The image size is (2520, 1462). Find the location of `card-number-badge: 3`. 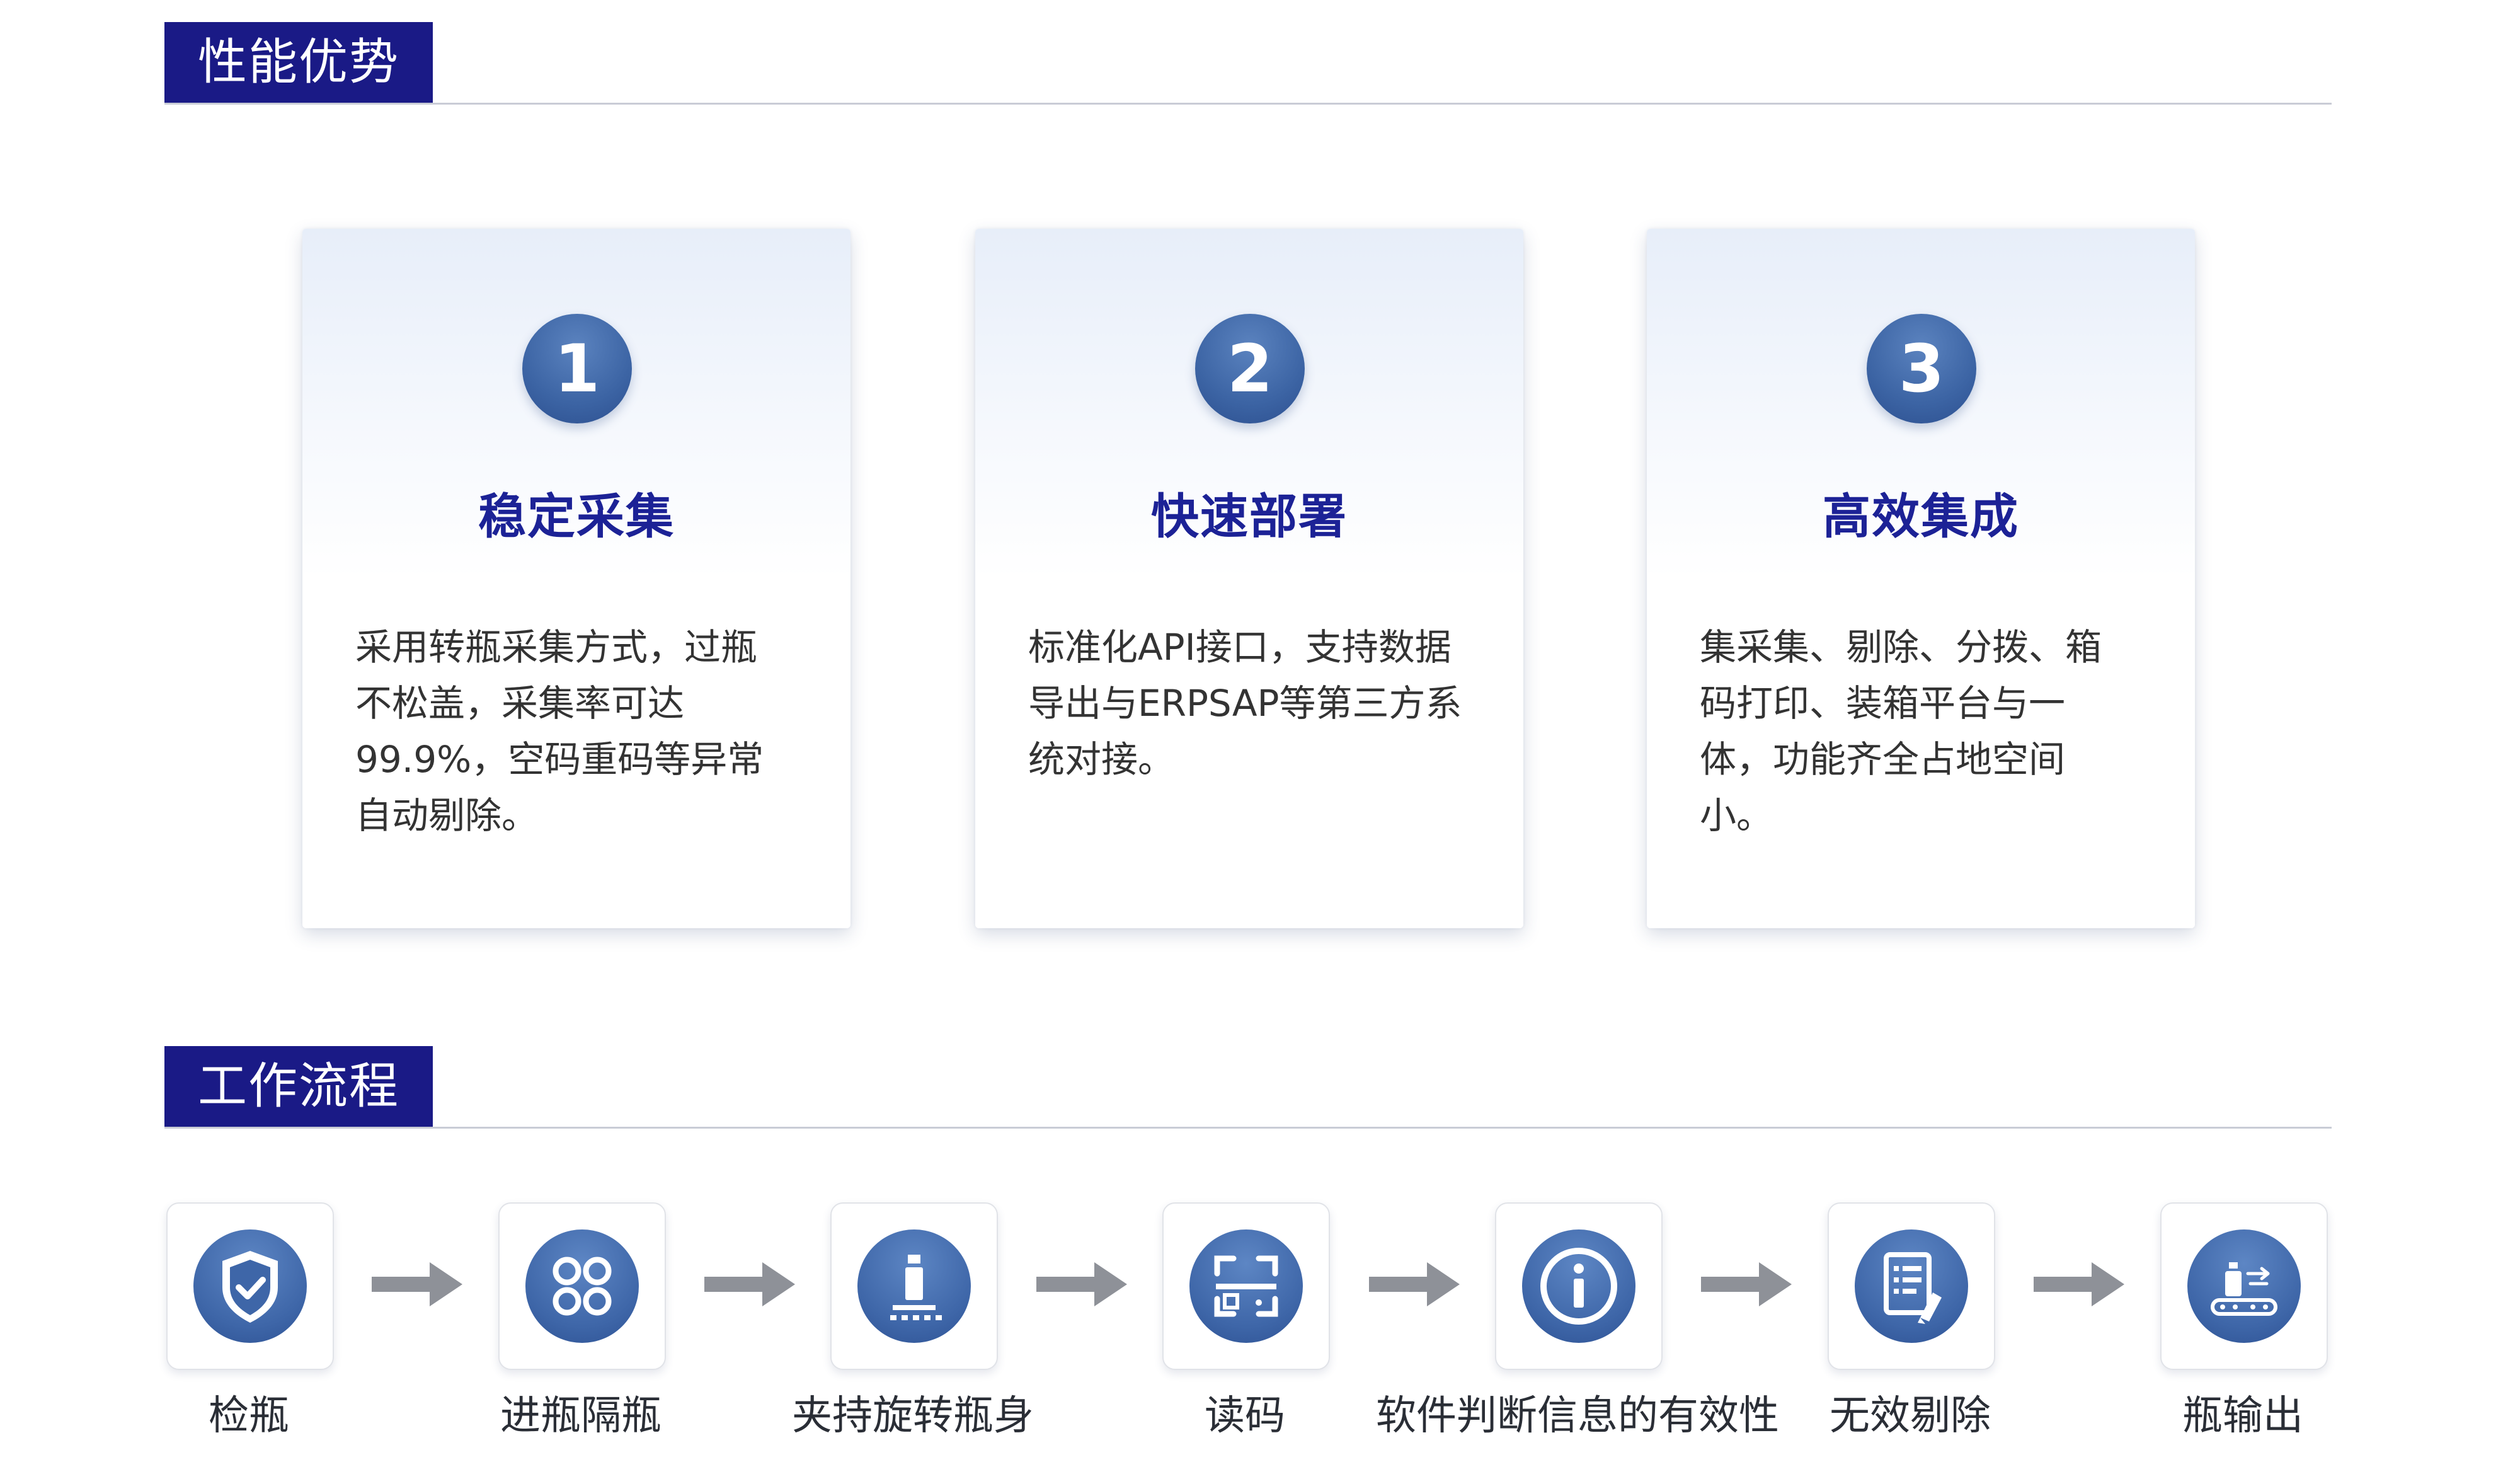

card-number-badge: 3 is located at coordinates (1921, 368).